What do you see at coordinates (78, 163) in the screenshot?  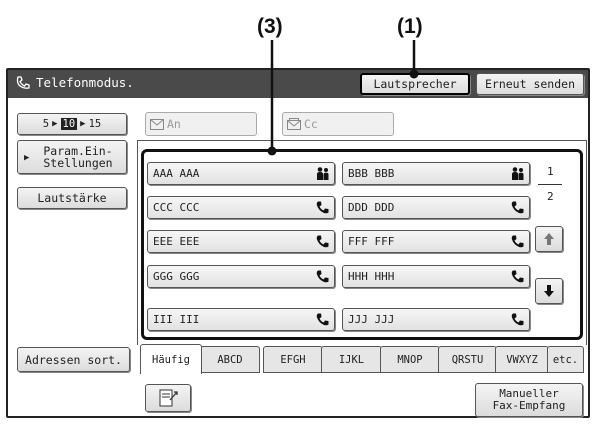 I see `param-settings-line2: Stellungen` at bounding box center [78, 163].